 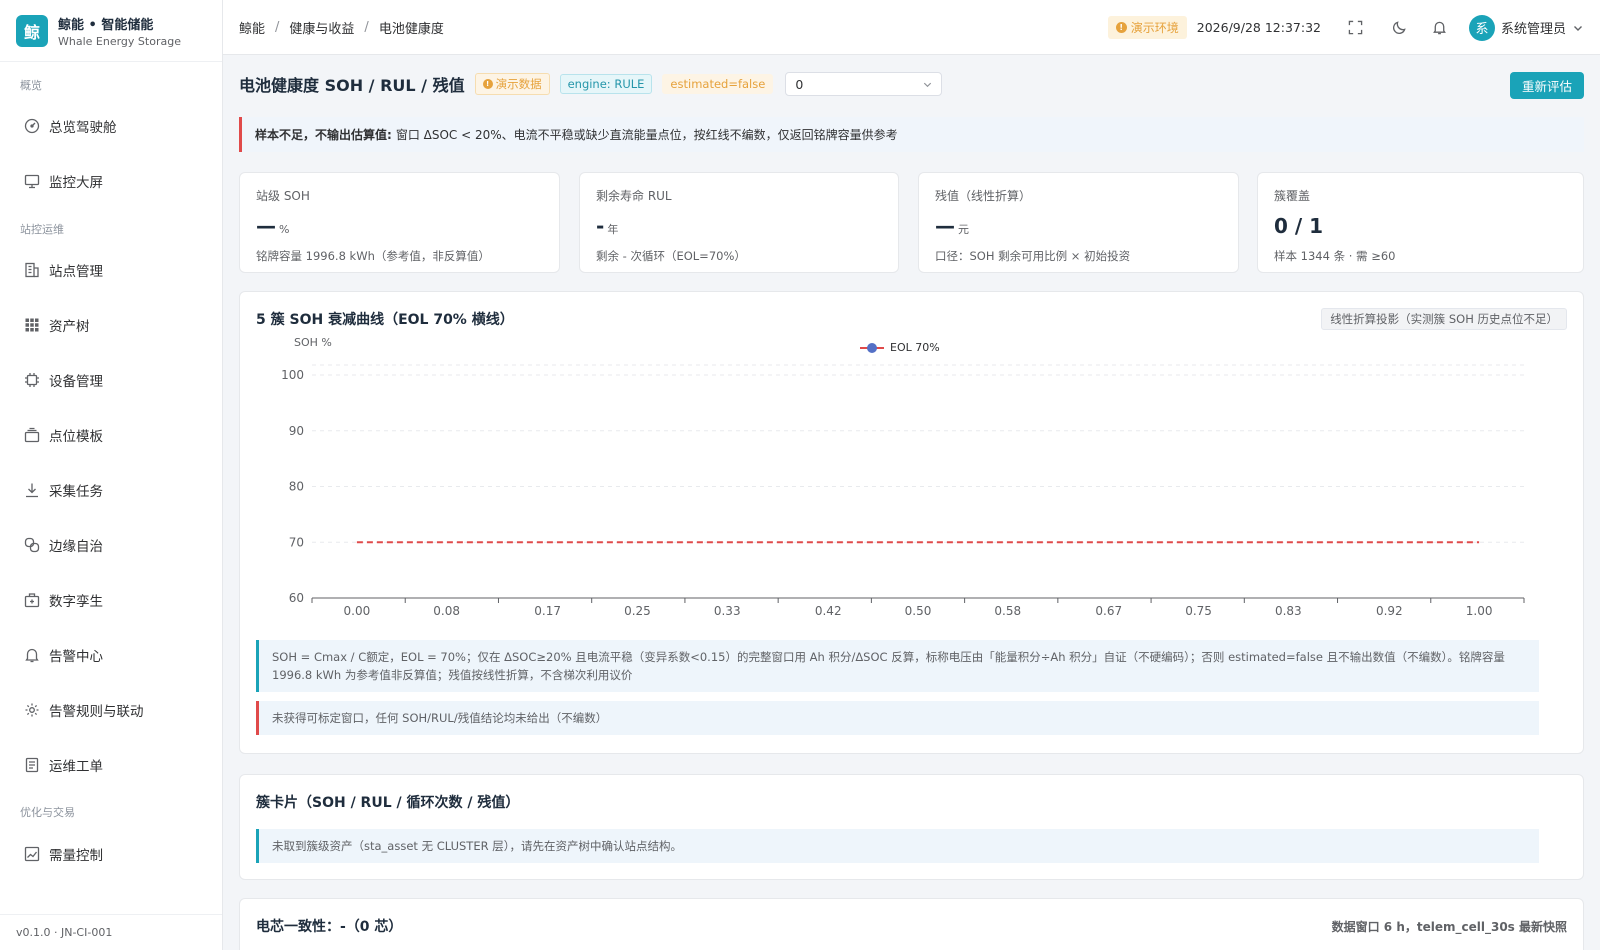 What do you see at coordinates (321, 27) in the screenshot?
I see `breadcrumb-item: 健康与收益` at bounding box center [321, 27].